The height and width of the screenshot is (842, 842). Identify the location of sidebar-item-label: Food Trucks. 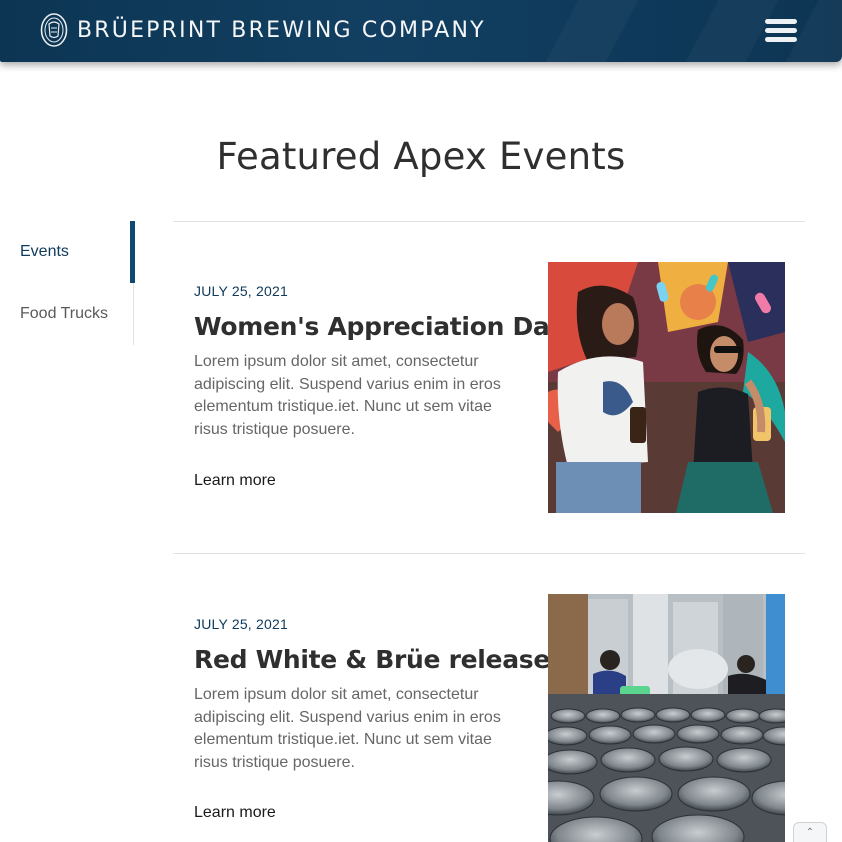
(64, 313).